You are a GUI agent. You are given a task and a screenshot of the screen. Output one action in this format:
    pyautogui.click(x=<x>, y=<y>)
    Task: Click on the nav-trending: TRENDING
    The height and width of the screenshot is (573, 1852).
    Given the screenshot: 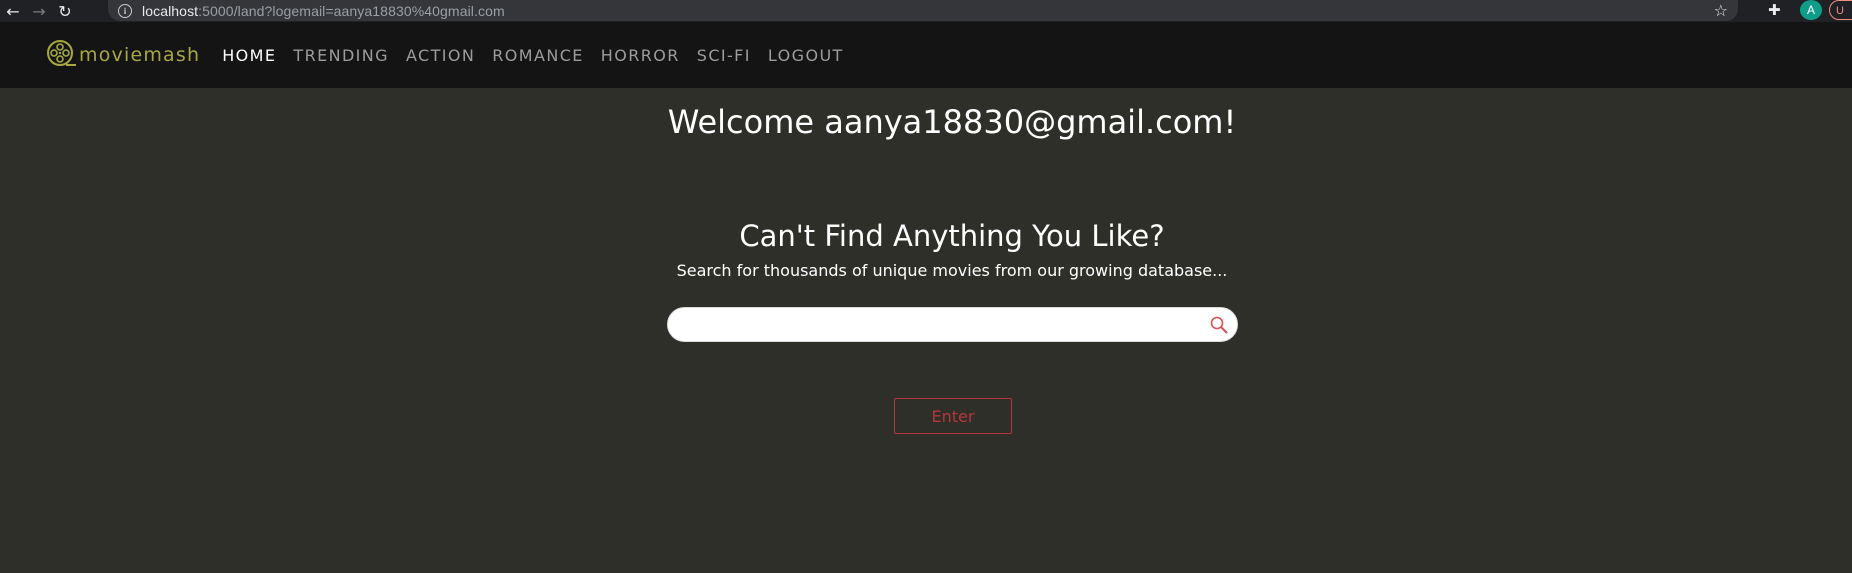 What is the action you would take?
    pyautogui.click(x=341, y=55)
    